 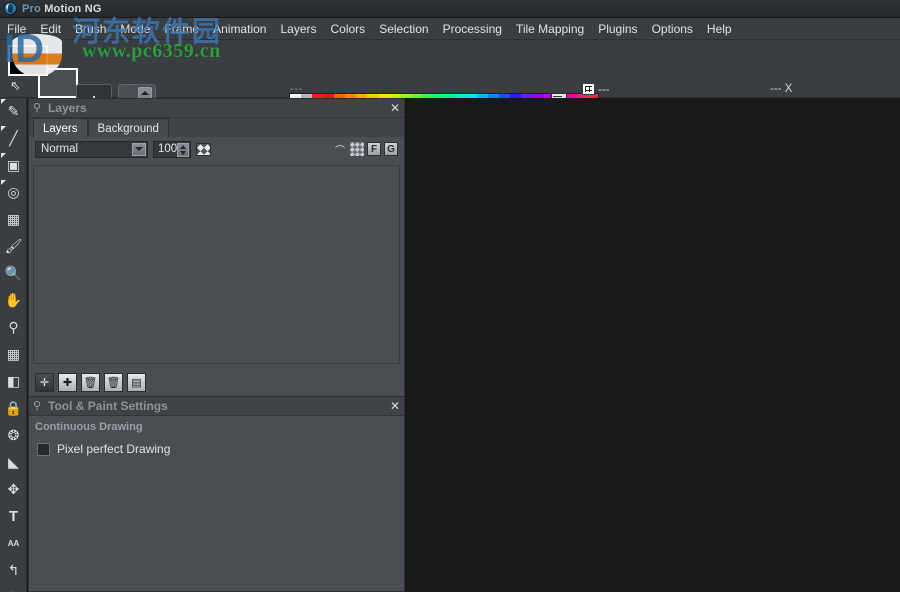 I want to click on cursor-position-status: ---, so click(x=596, y=89).